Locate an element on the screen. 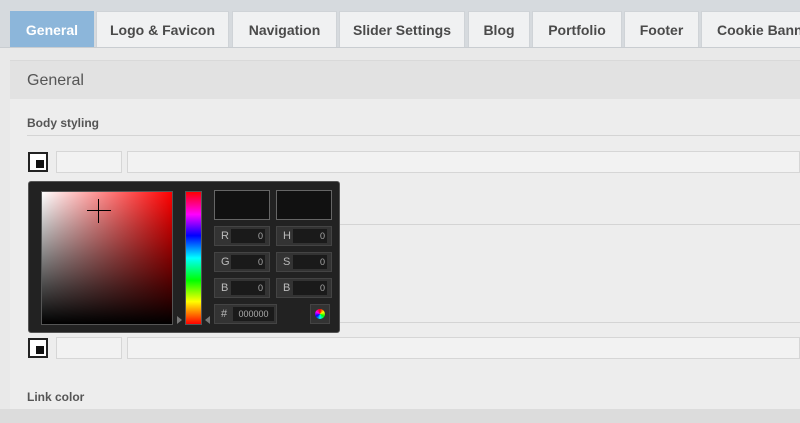 Image resolution: width=800 pixels, height=423 pixels. tab-portfolio: Portfolio is located at coordinates (577, 29).